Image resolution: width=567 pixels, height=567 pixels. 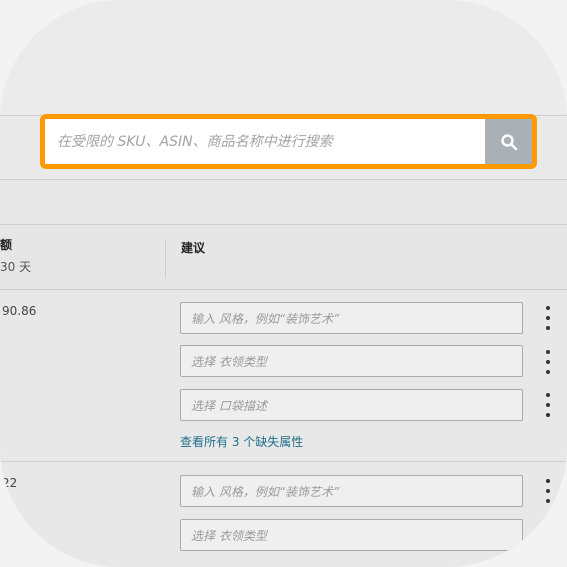 What do you see at coordinates (241, 441) in the screenshot?
I see `view-missing-attributes-link: 查看所有 3 个缺失属性` at bounding box center [241, 441].